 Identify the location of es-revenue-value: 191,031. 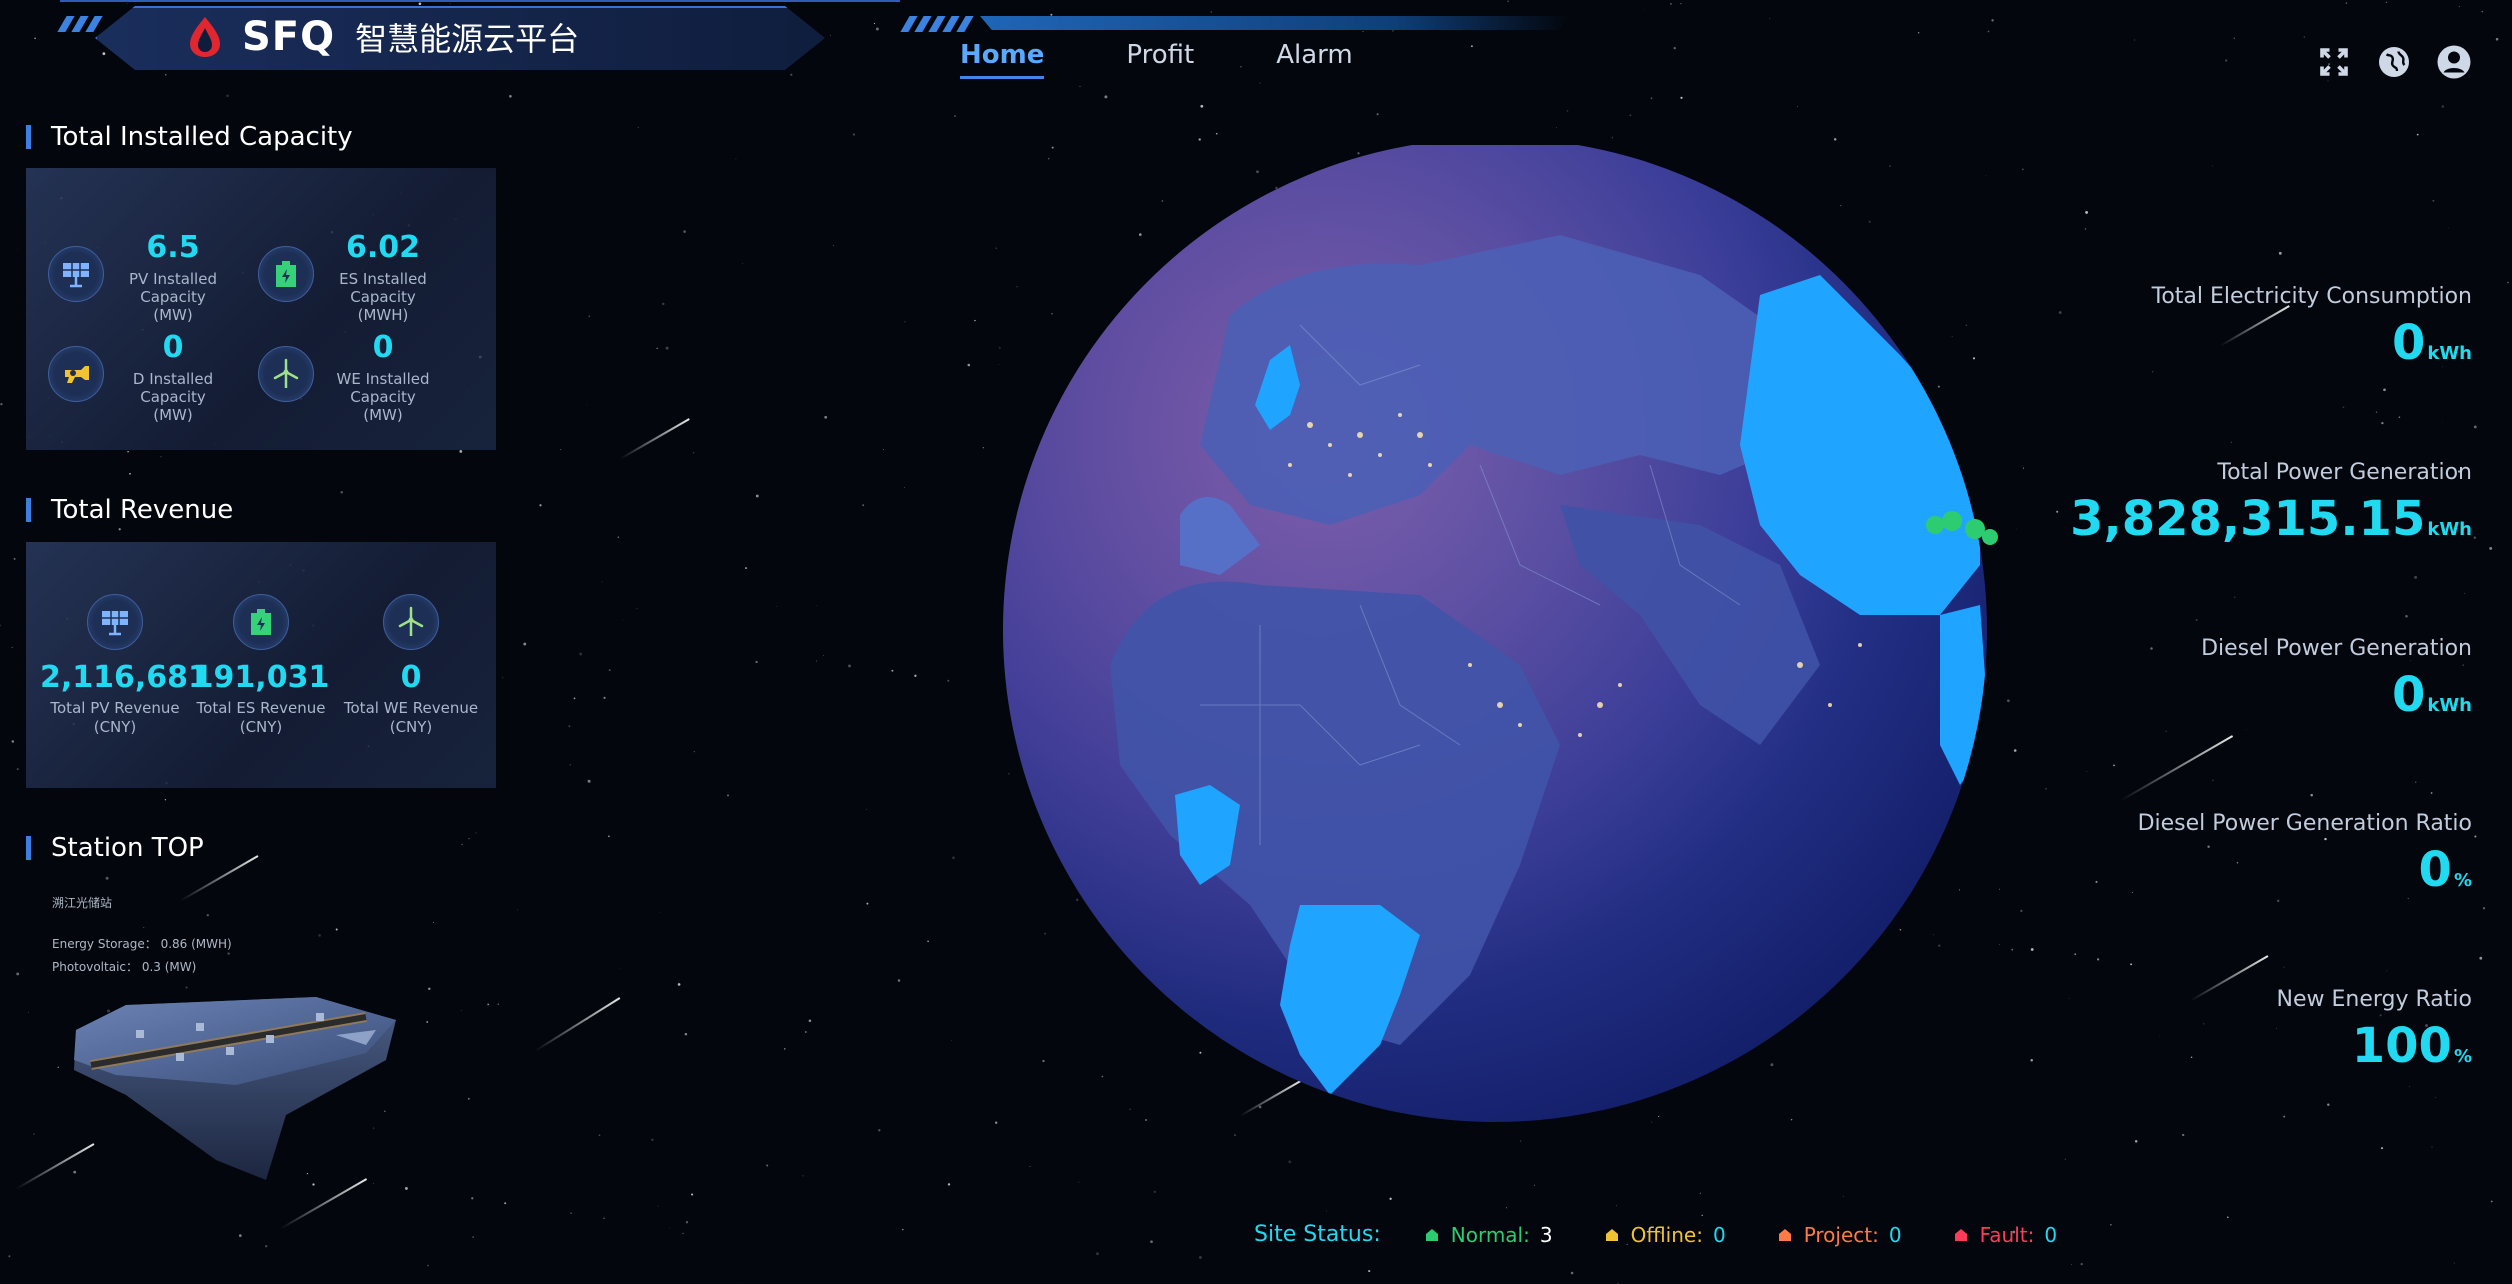
(261, 677).